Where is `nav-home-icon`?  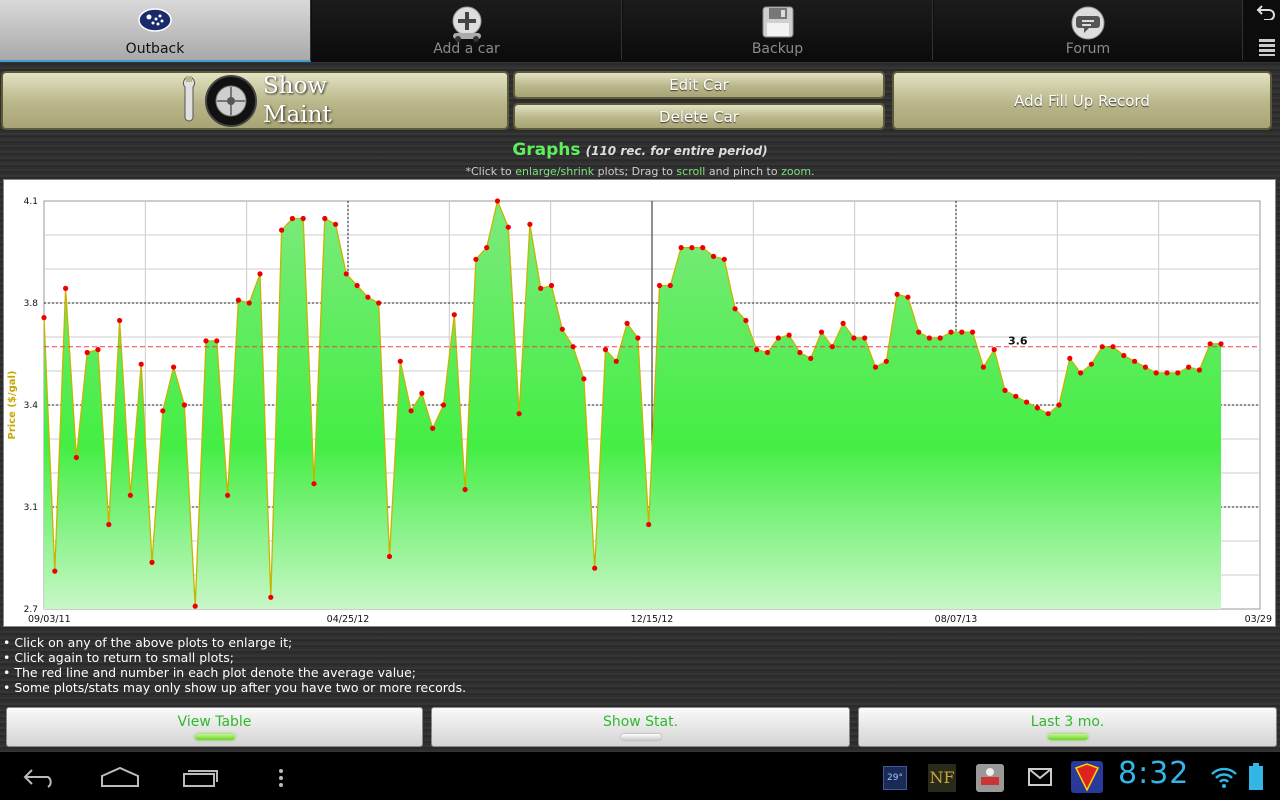 nav-home-icon is located at coordinates (120, 777).